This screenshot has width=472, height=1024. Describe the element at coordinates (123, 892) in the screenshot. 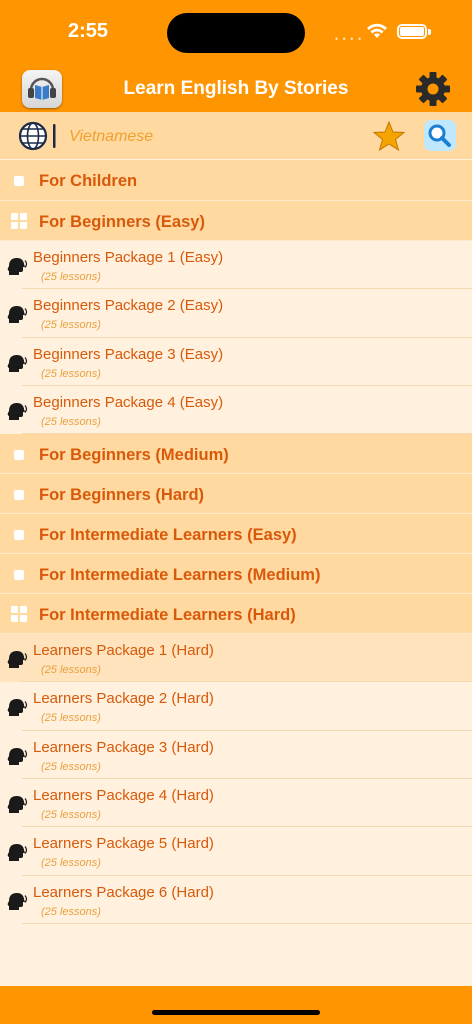

I see `package-title: Learners Package 6 (Hard)` at that location.